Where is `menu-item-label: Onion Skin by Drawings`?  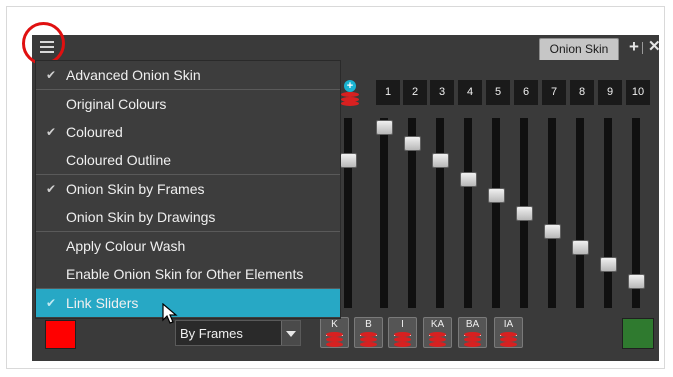
menu-item-label: Onion Skin by Drawings is located at coordinates (141, 217).